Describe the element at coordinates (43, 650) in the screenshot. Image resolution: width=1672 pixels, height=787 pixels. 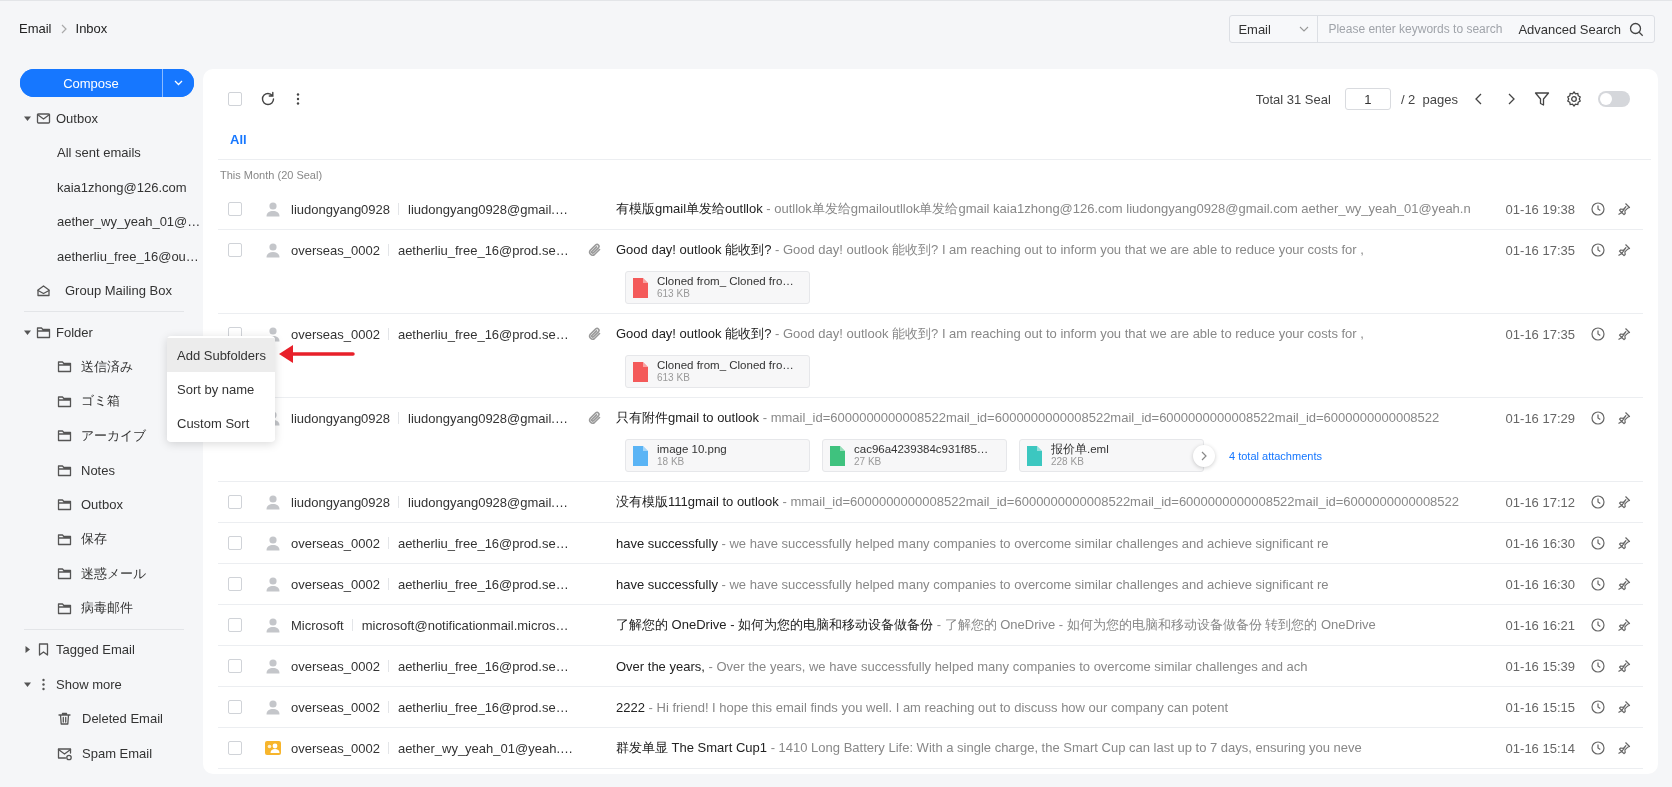
I see `bookmark-icon` at that location.